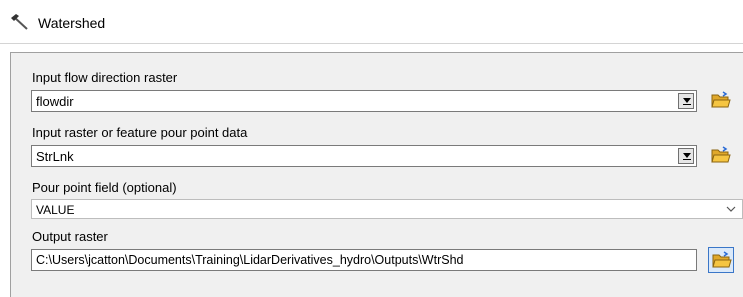 The width and height of the screenshot is (743, 297). I want to click on pour-point-data-label: Input raster or feature pour point data, so click(140, 132).